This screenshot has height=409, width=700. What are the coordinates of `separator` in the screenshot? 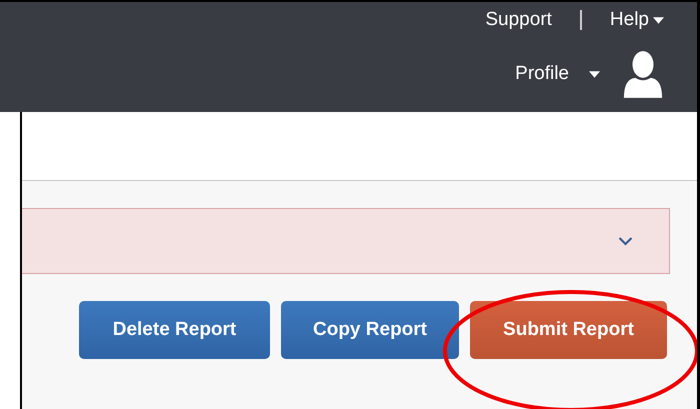 It's located at (581, 20).